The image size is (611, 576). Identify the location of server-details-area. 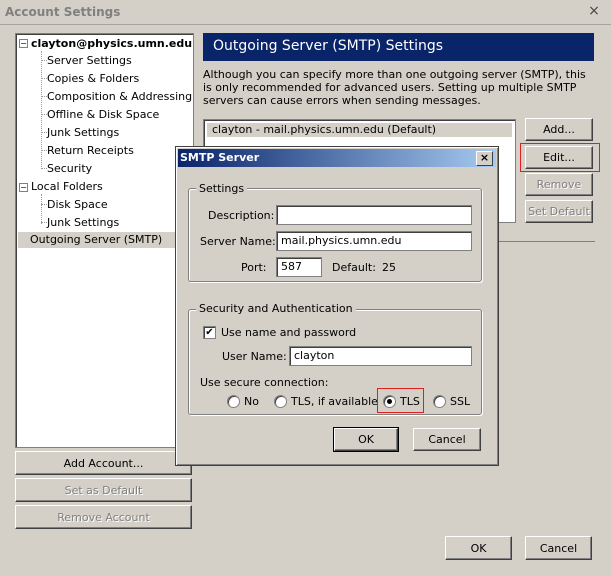
(544, 282).